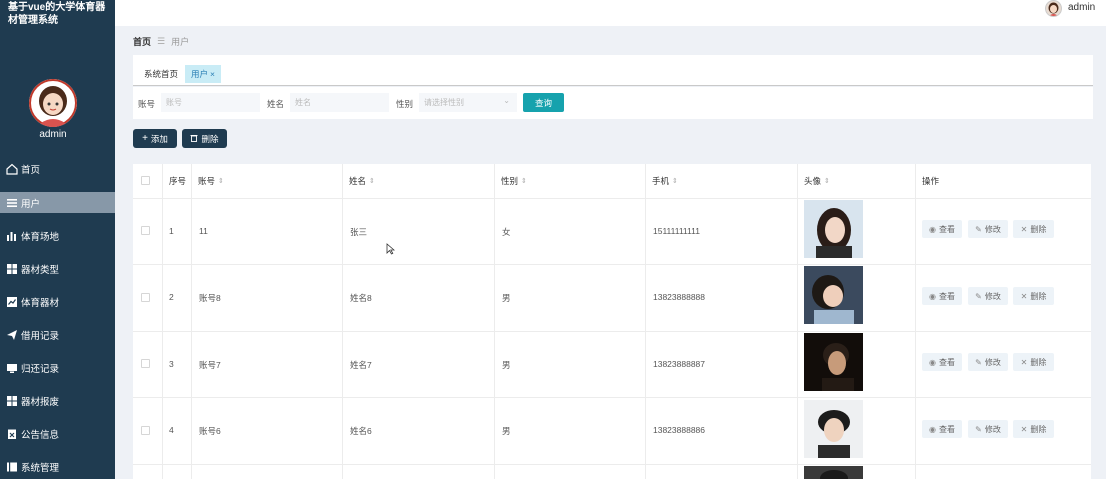 The image size is (1106, 479). Describe the element at coordinates (57, 168) in the screenshot. I see `sidebar-item-home: 首页` at that location.